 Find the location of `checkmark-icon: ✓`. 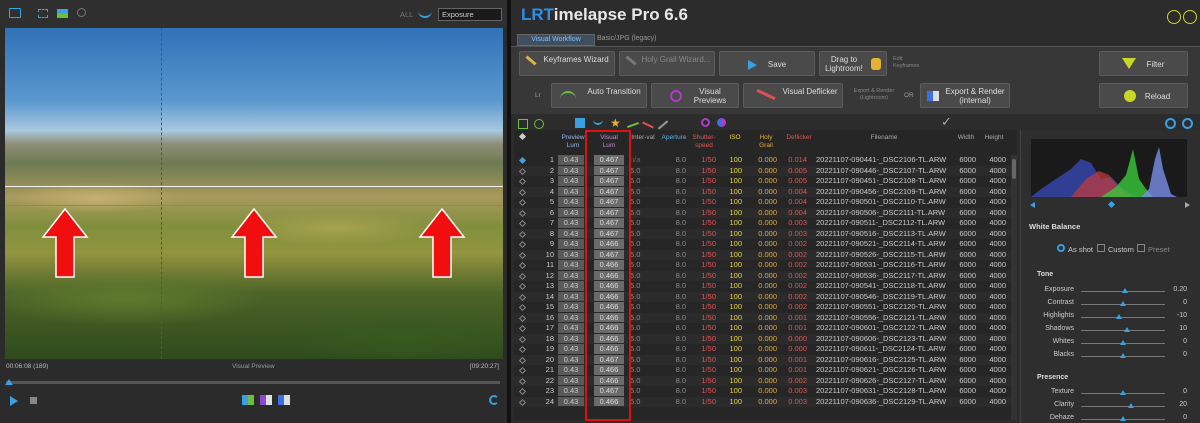

checkmark-icon: ✓ is located at coordinates (946, 122).